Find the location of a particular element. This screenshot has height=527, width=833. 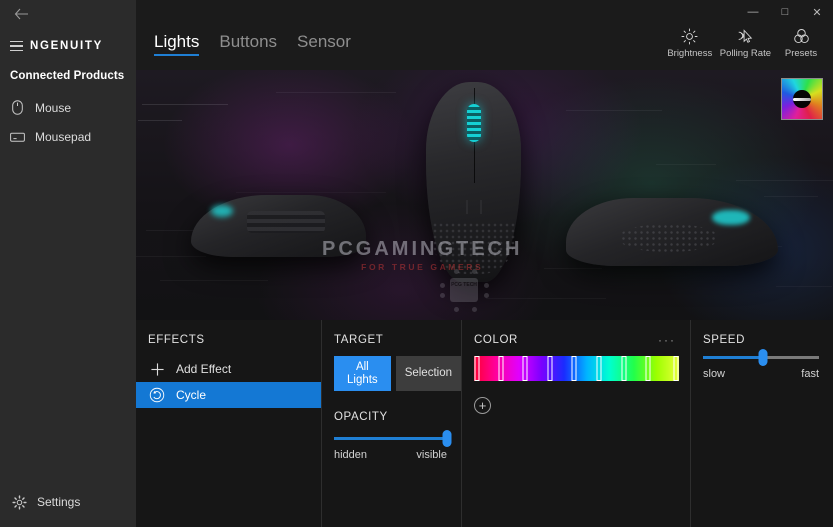

tool-icon-bar: Brightness Polling Rate Presets is located at coordinates (745, 43).